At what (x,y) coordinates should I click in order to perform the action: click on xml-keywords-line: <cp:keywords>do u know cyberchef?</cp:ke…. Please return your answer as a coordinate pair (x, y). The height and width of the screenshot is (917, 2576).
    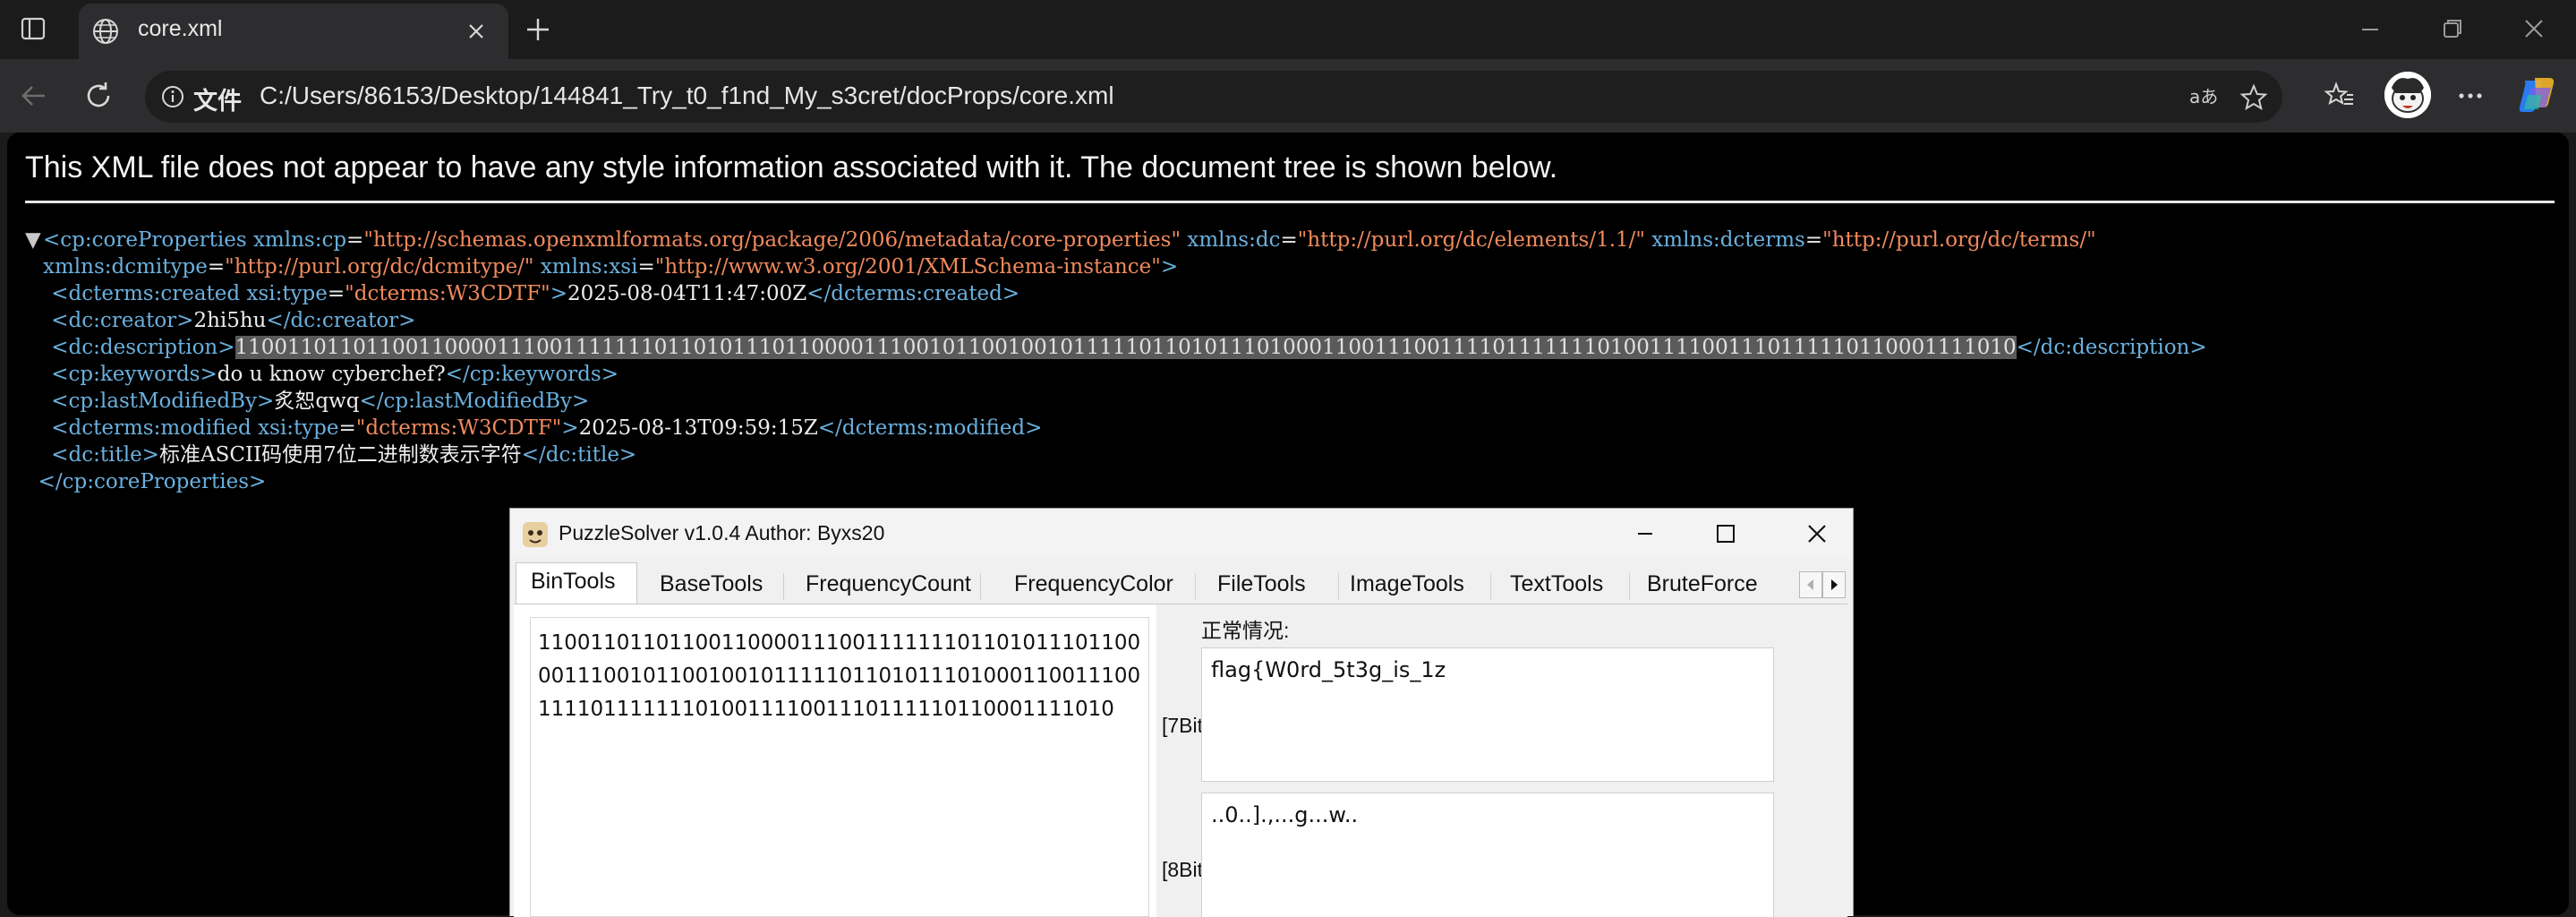
    Looking at the image, I should click on (334, 374).